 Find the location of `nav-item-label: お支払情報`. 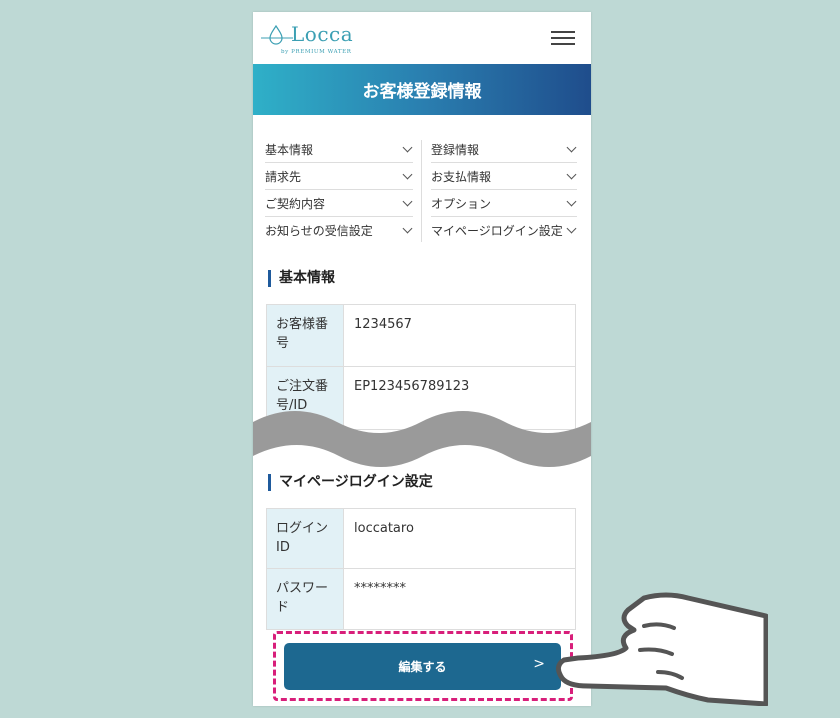

nav-item-label: お支払情報 is located at coordinates (461, 176).